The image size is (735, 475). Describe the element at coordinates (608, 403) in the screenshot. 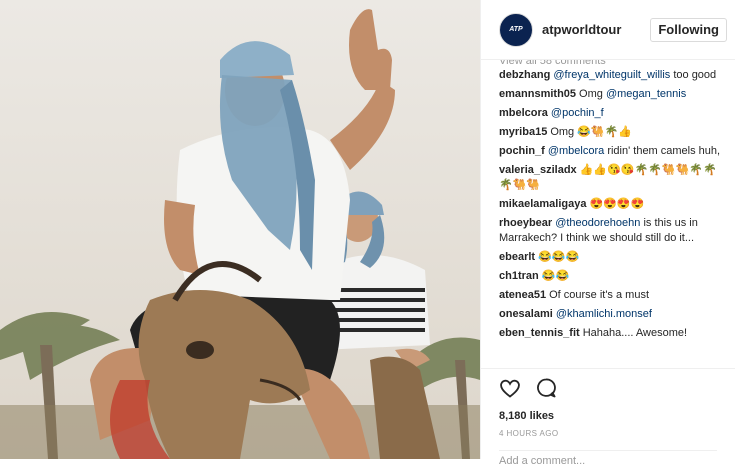

I see `post-actions: 8,180 likes 4 HOURS AGO` at that location.